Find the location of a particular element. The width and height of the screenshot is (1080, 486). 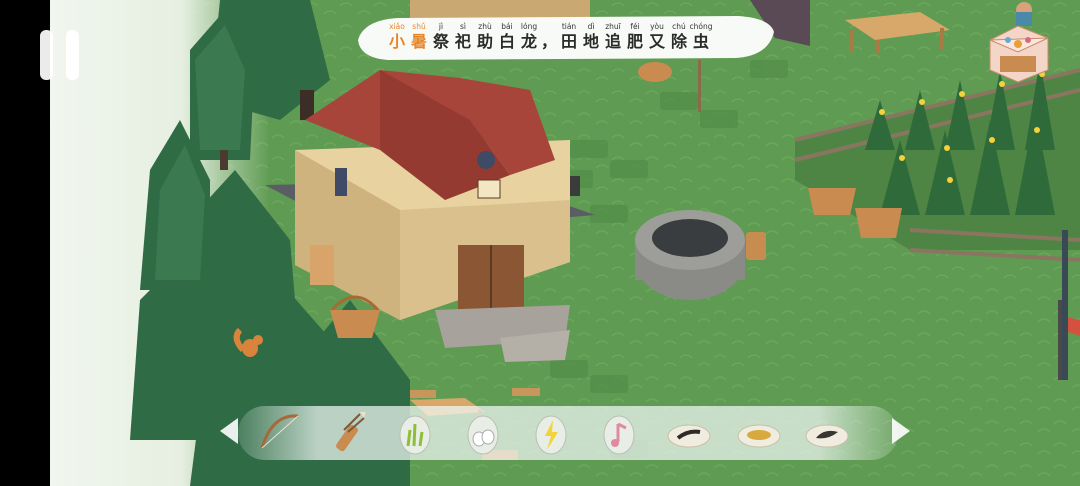

inventory-bar is located at coordinates (566, 433).